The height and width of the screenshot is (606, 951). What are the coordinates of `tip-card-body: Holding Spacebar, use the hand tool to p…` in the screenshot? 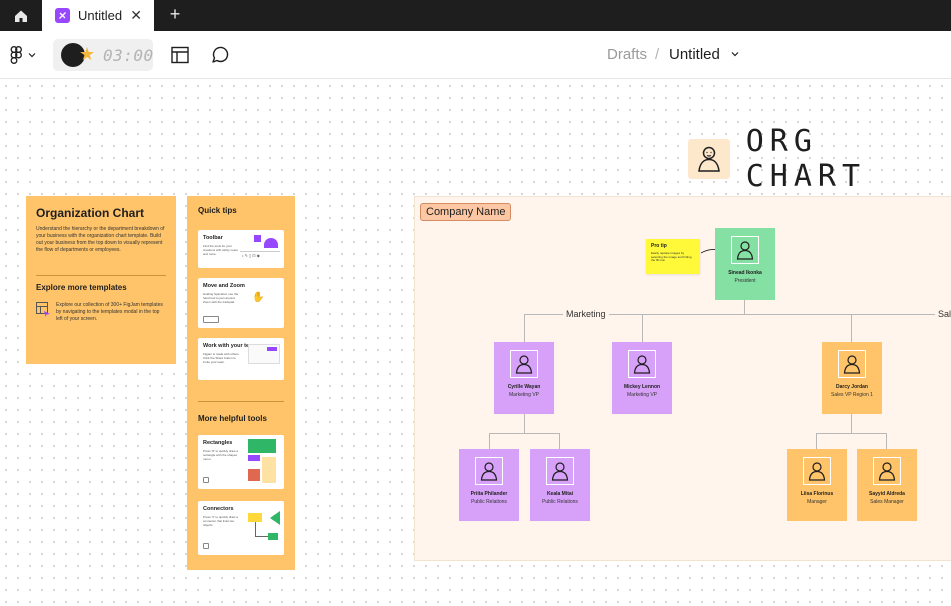 It's located at (221, 298).